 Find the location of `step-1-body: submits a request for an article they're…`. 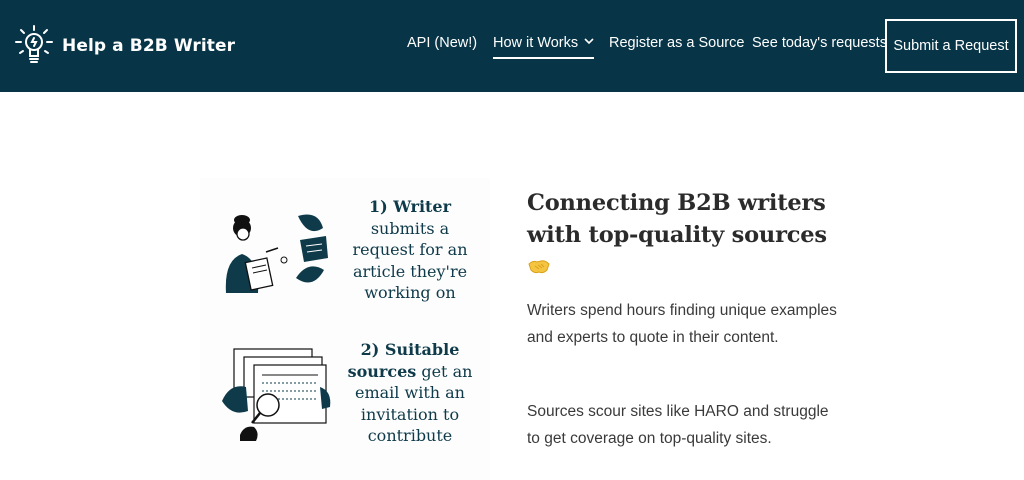

step-1-body: submits a request for an article they're… is located at coordinates (410, 260).